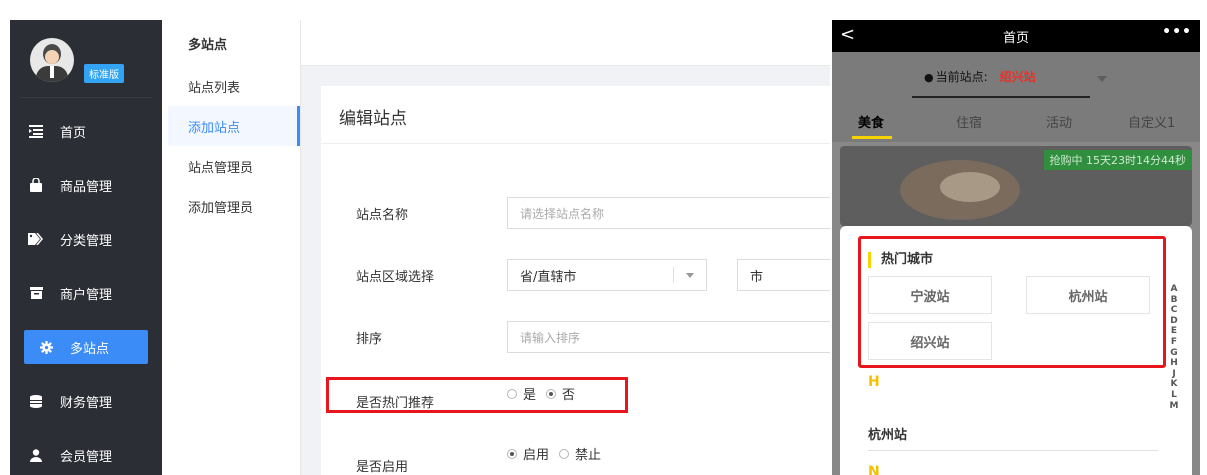  I want to click on sidebar-item-categories: 分类管理, so click(86, 239).